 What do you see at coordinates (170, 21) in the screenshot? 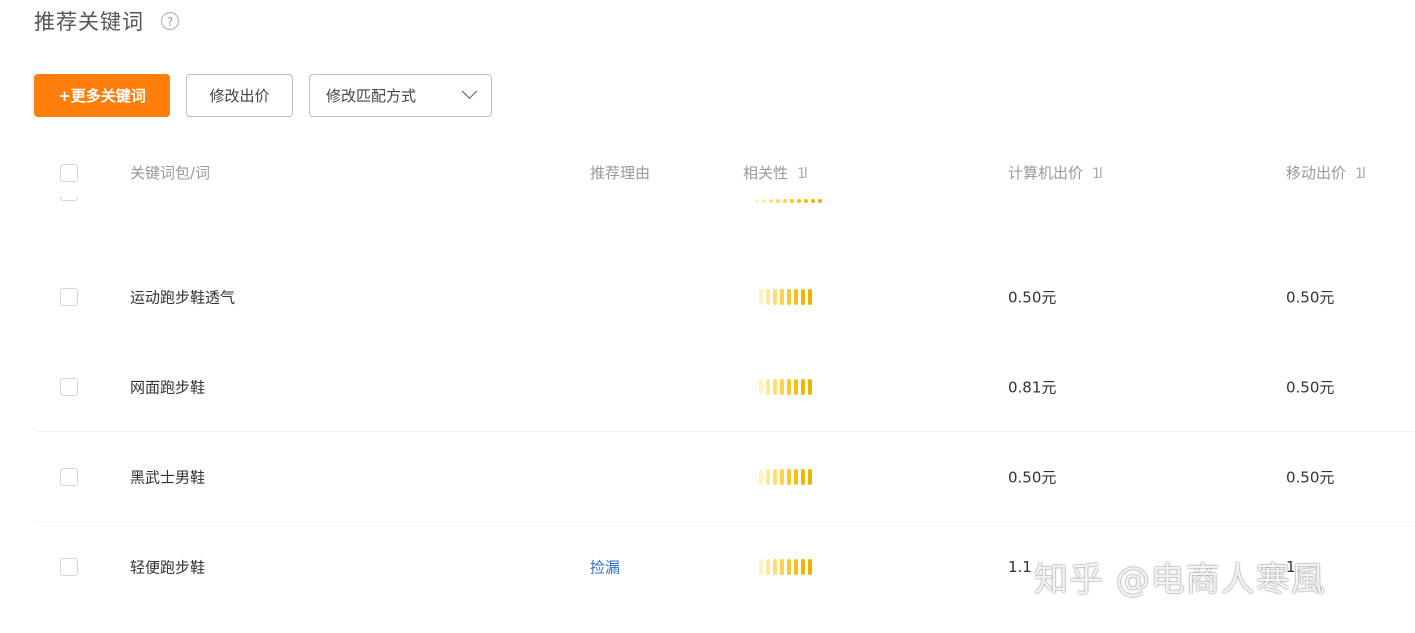
I see `help-icon: ?` at bounding box center [170, 21].